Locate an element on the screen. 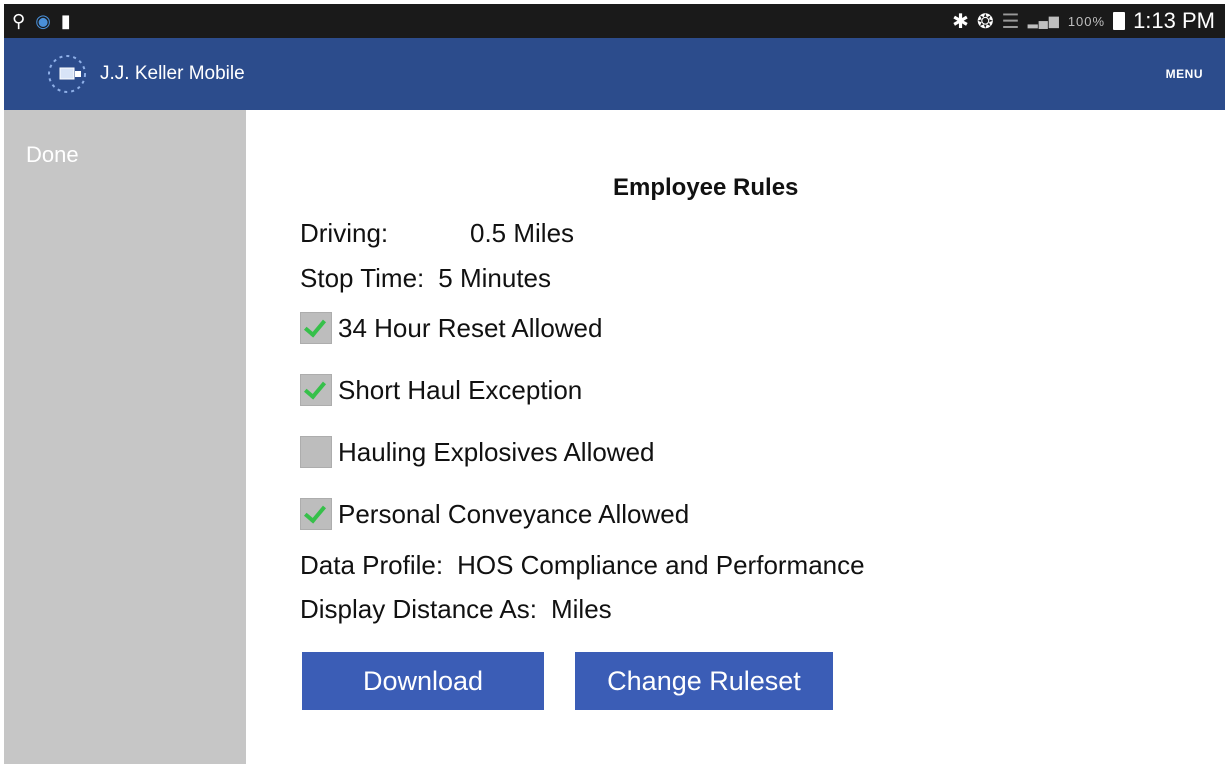  display-distance-row: Display Distance As: Miles is located at coordinates (456, 609).